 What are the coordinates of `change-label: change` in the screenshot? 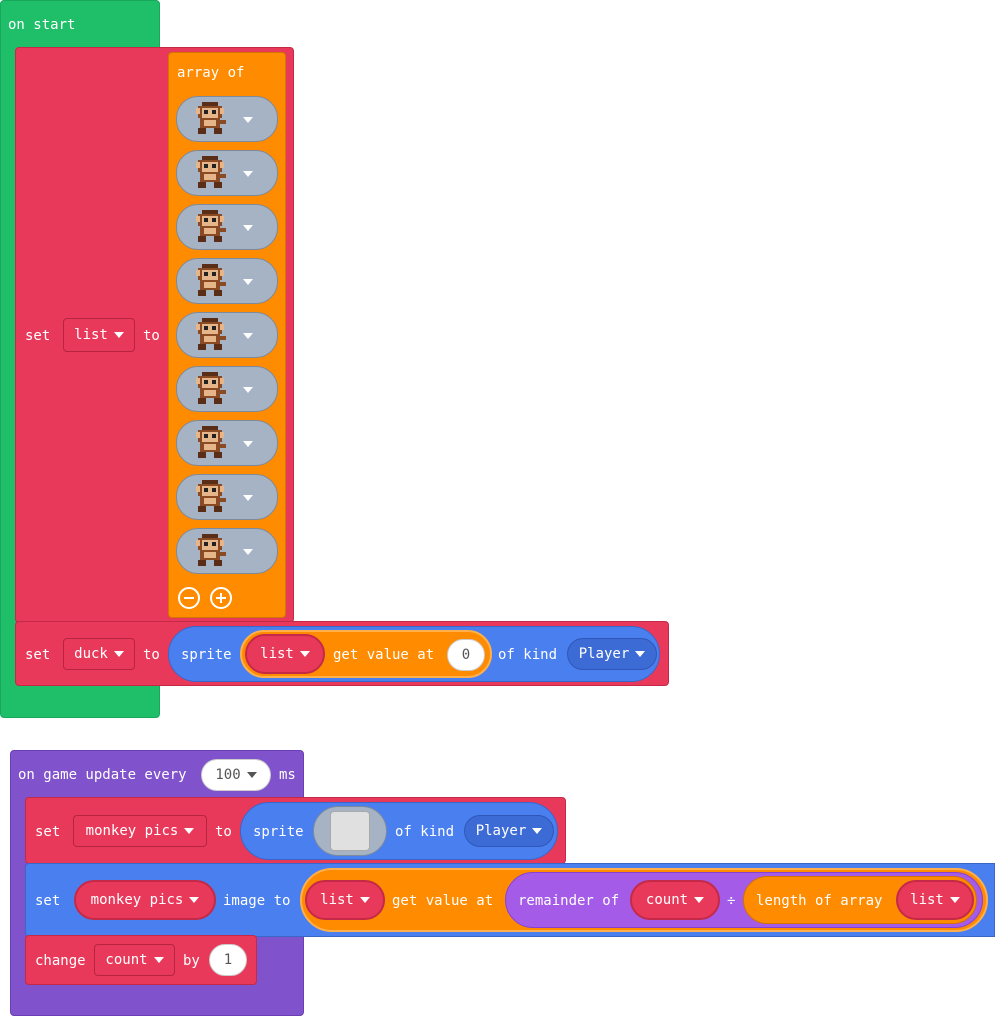 It's located at (60, 961).